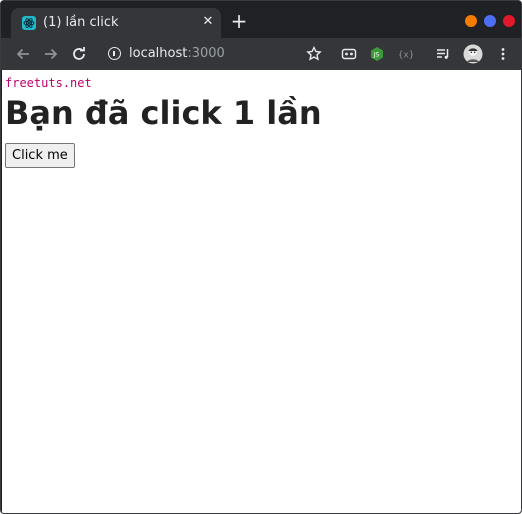  I want to click on media-queue-icon, so click(443, 54).